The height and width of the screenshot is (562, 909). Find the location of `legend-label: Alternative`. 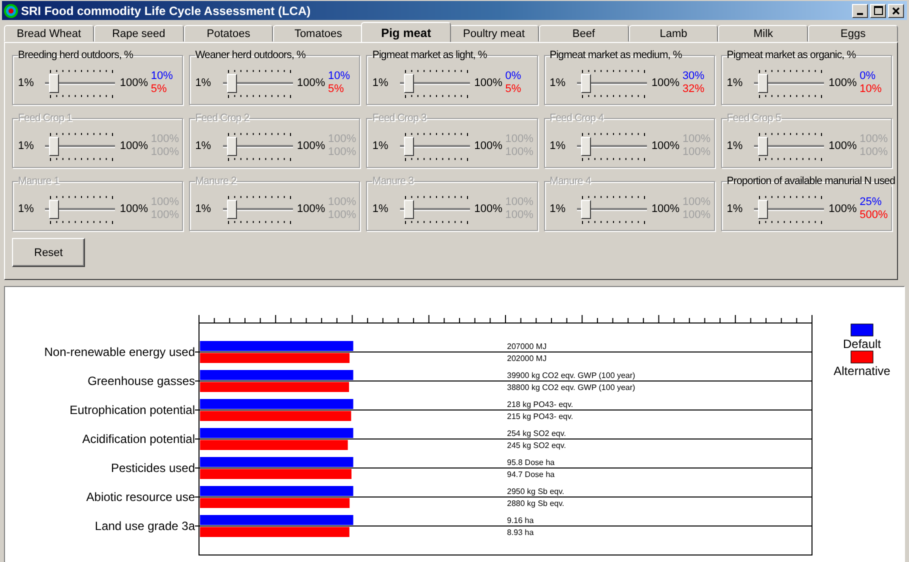

legend-label: Alternative is located at coordinates (862, 371).